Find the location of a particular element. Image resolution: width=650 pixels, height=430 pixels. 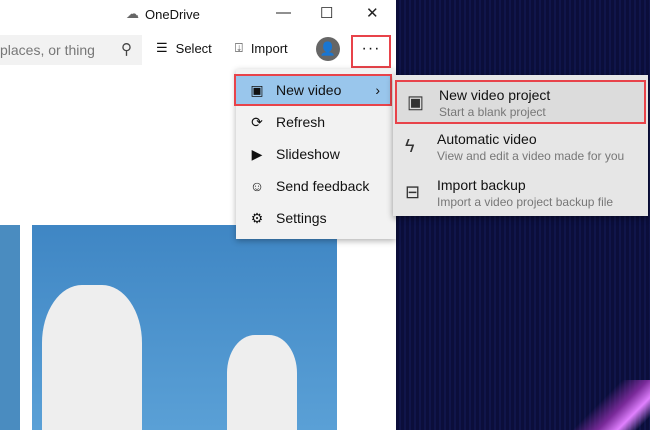

search-input: places, or thing ⚲ is located at coordinates (71, 50).